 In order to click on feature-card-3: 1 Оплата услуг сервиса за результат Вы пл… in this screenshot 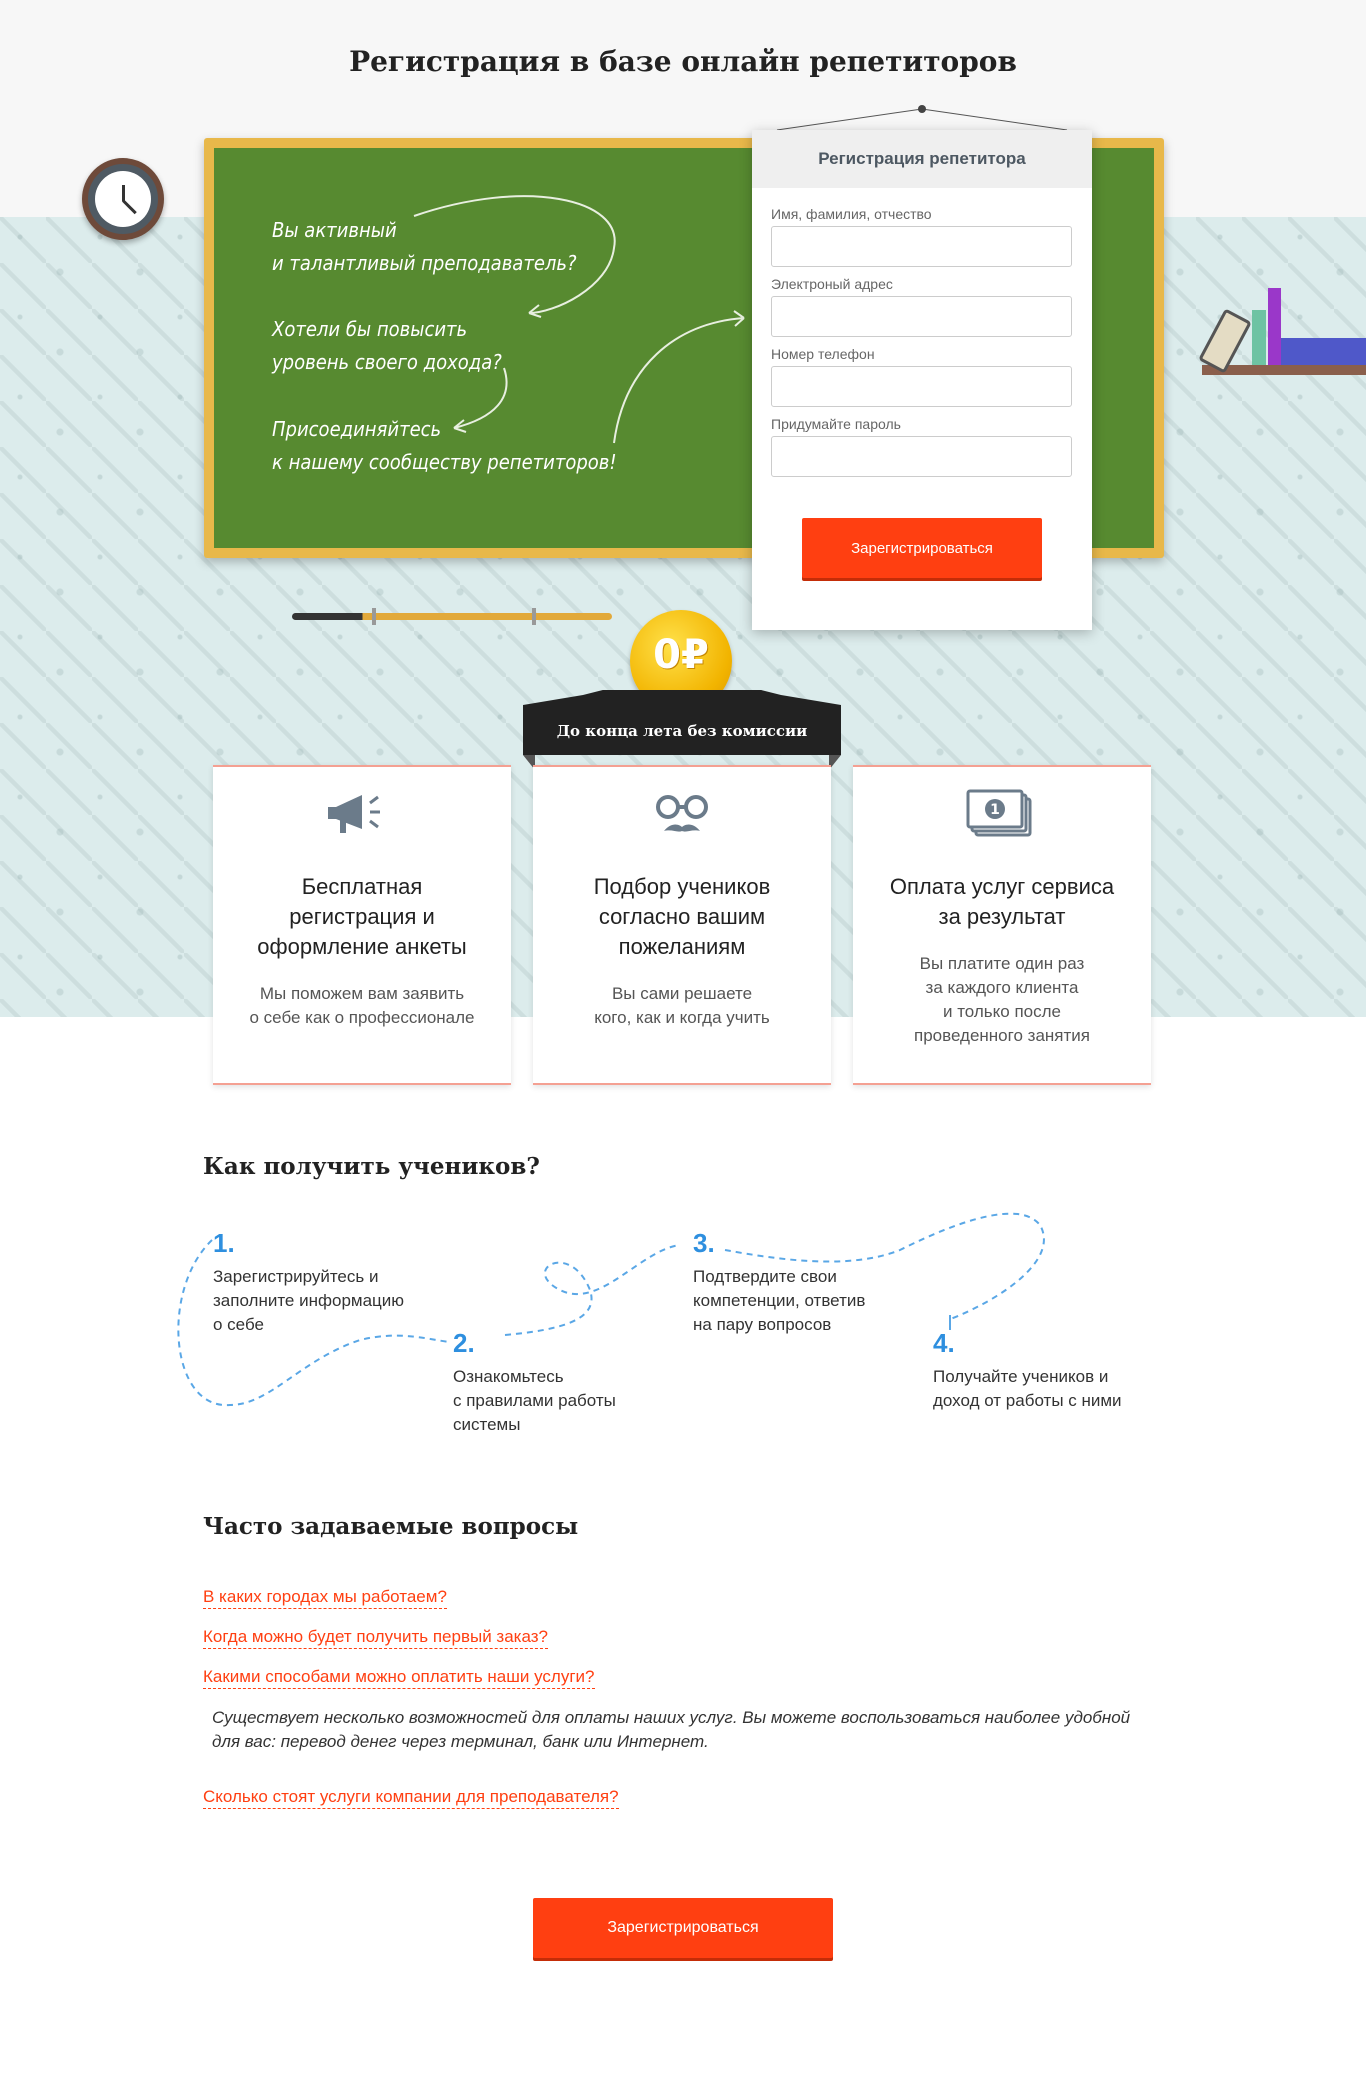, I will do `click(1002, 925)`.